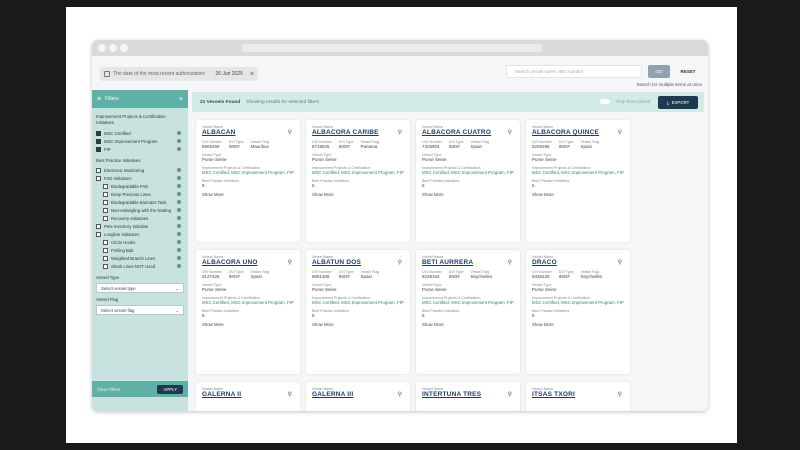 The width and height of the screenshot is (800, 450). What do you see at coordinates (140, 242) in the screenshot?
I see `filter-checkbox: Circle Hooks` at bounding box center [140, 242].